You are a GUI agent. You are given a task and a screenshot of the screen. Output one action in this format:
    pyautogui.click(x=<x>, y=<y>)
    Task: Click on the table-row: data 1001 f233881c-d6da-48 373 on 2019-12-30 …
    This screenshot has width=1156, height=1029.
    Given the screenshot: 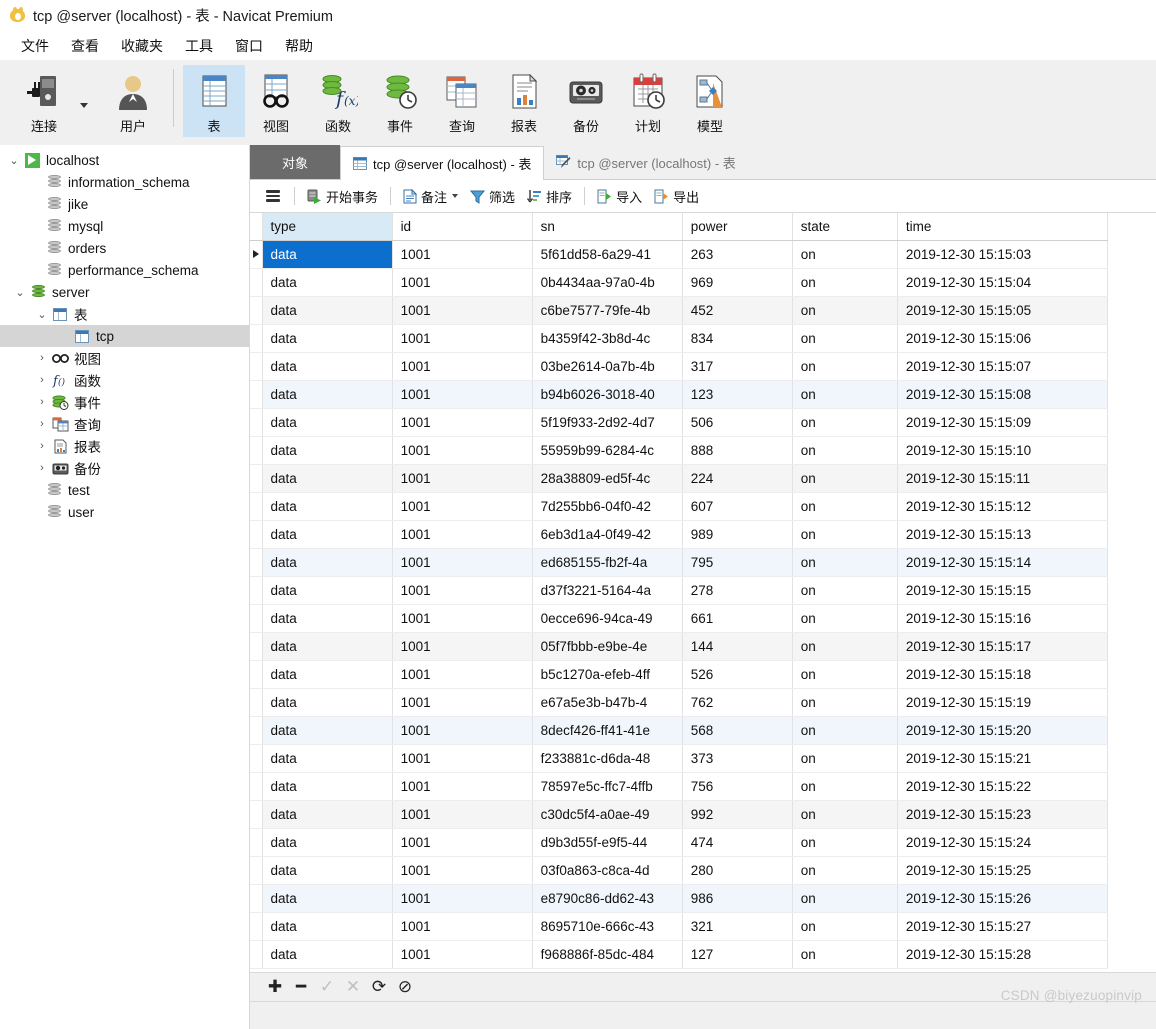 What is the action you would take?
    pyautogui.click(x=679, y=758)
    